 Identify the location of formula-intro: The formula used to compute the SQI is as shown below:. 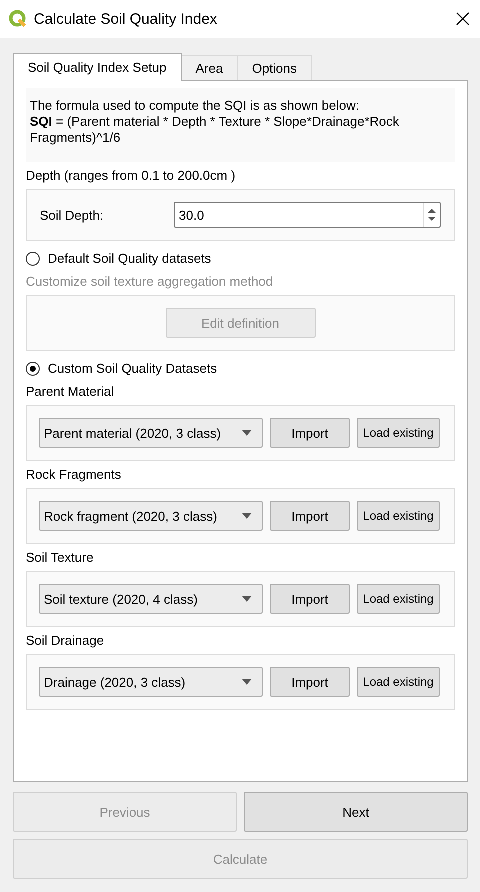
(195, 106).